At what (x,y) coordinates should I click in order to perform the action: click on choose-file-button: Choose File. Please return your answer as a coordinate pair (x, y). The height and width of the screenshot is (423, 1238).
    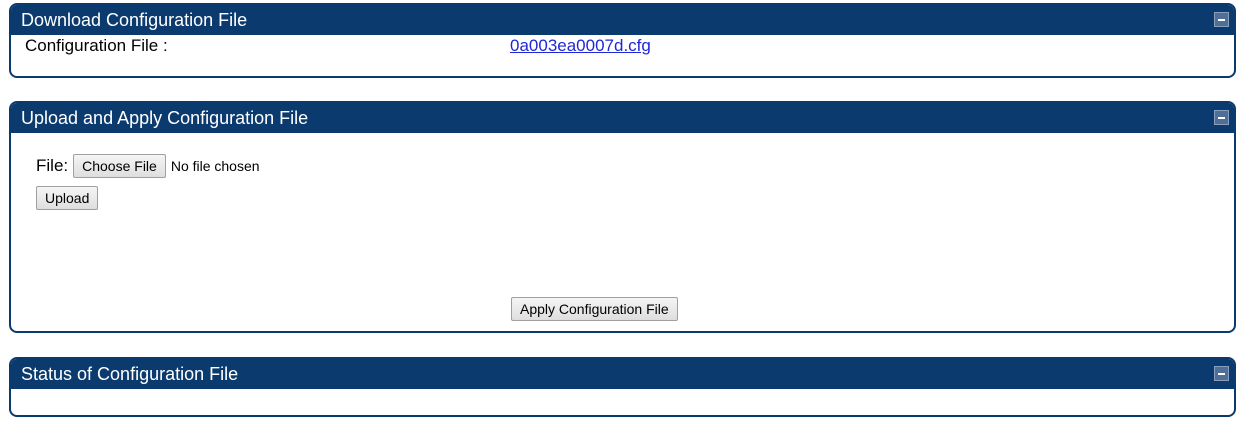
    Looking at the image, I should click on (119, 166).